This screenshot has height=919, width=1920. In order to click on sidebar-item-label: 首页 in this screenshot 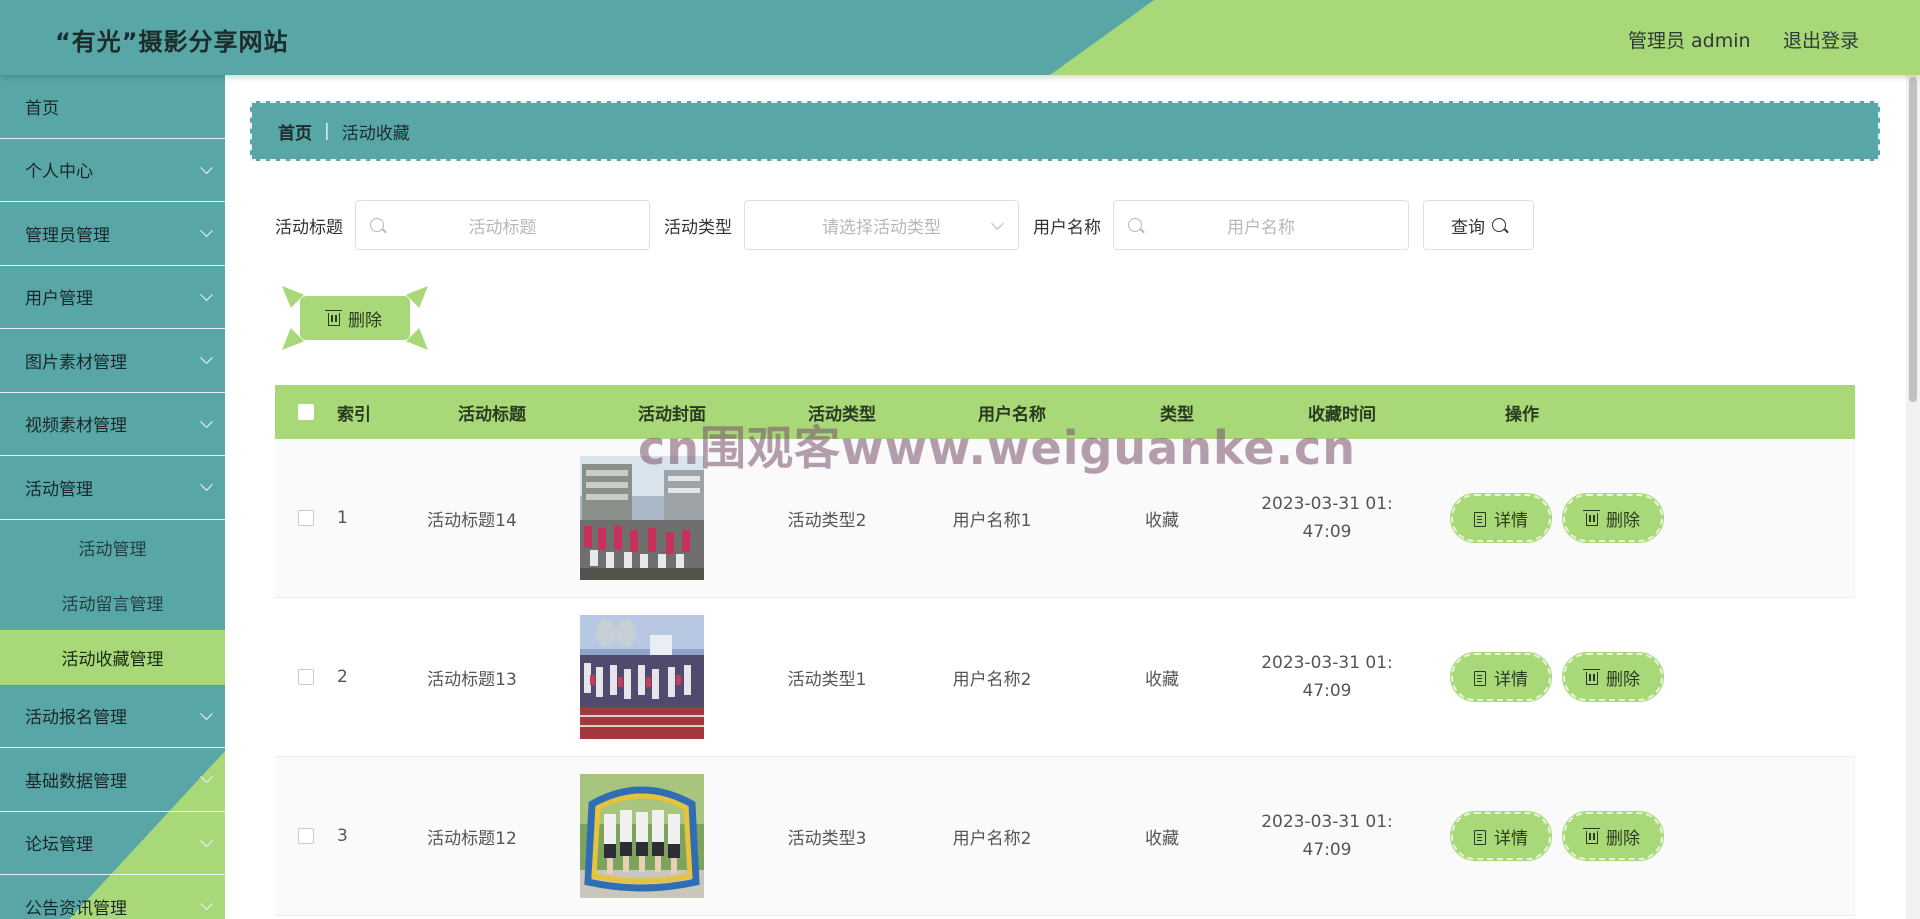, I will do `click(42, 108)`.